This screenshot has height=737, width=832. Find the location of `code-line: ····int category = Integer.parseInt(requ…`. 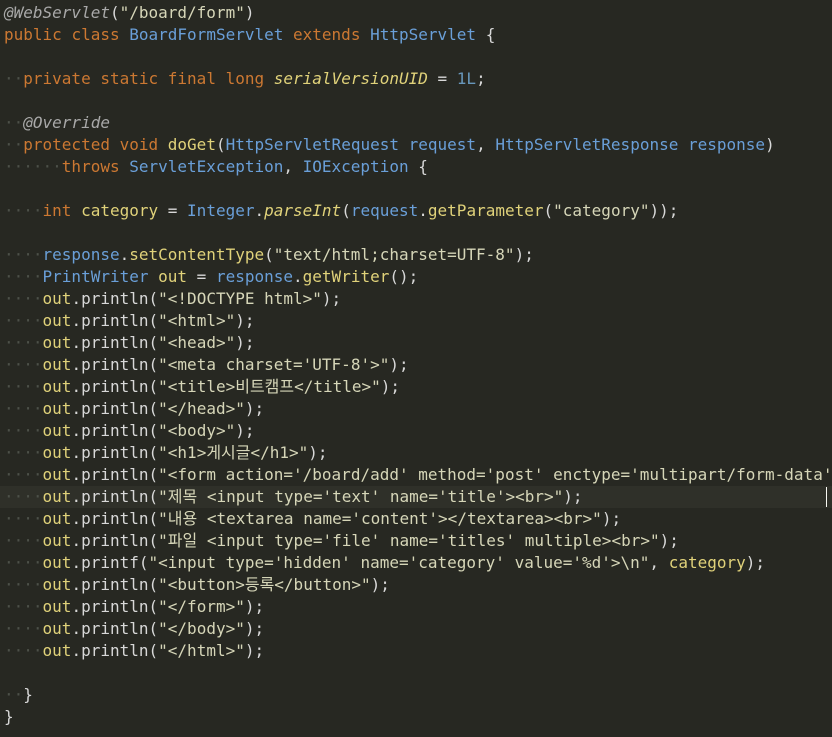

code-line: ····int category = Integer.parseInt(requ… is located at coordinates (416, 211).